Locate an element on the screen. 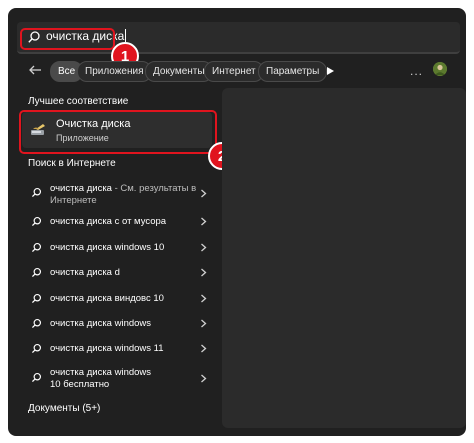 The image size is (474, 443). web-result-row: очистка диска windows 10 бесплатно is located at coordinates (117, 378).